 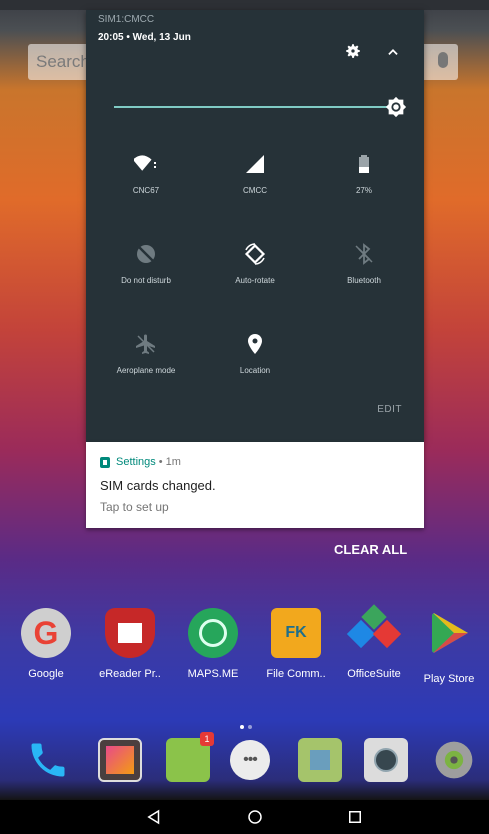 I want to click on settings-gear-icon, so click(x=353, y=51).